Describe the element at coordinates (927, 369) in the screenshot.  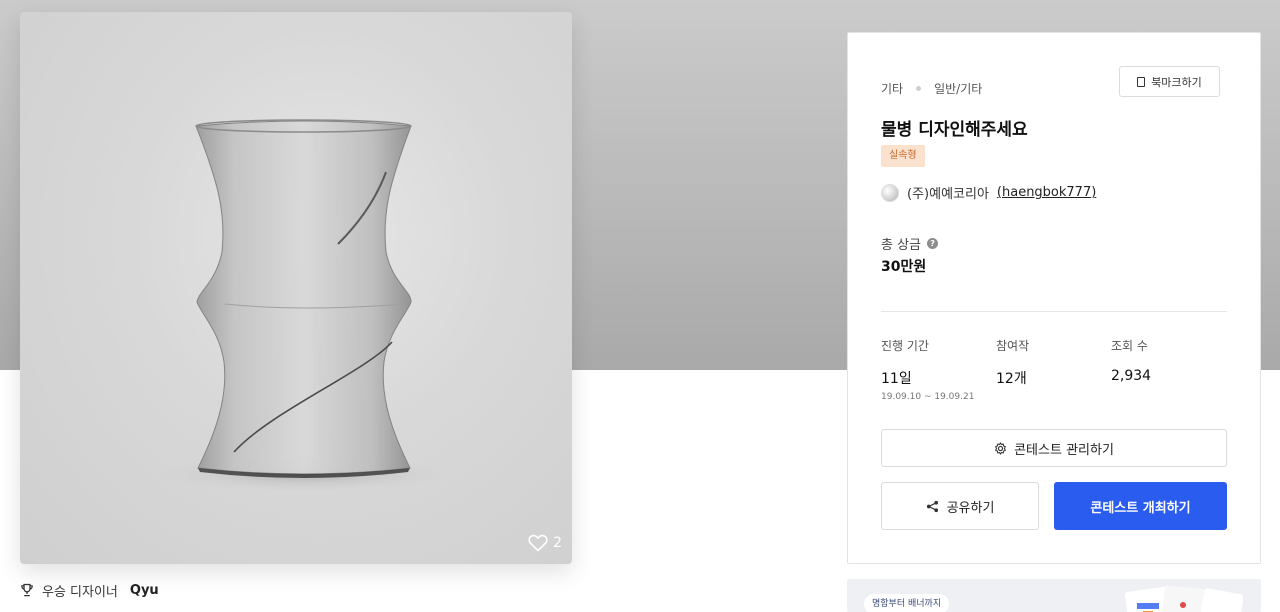
I see `stat-duration: 진행 기간 11일 19.09.10 ~ 19.09.21` at that location.